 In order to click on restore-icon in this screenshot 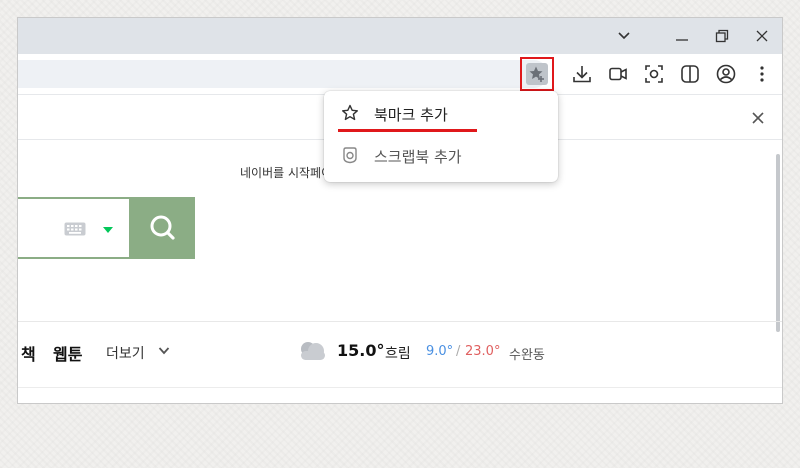, I will do `click(722, 36)`.